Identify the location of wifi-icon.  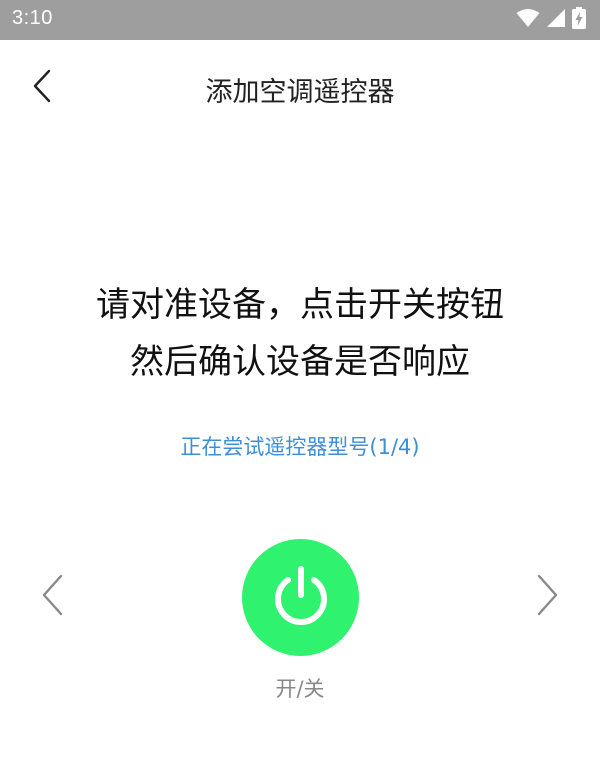
(528, 20).